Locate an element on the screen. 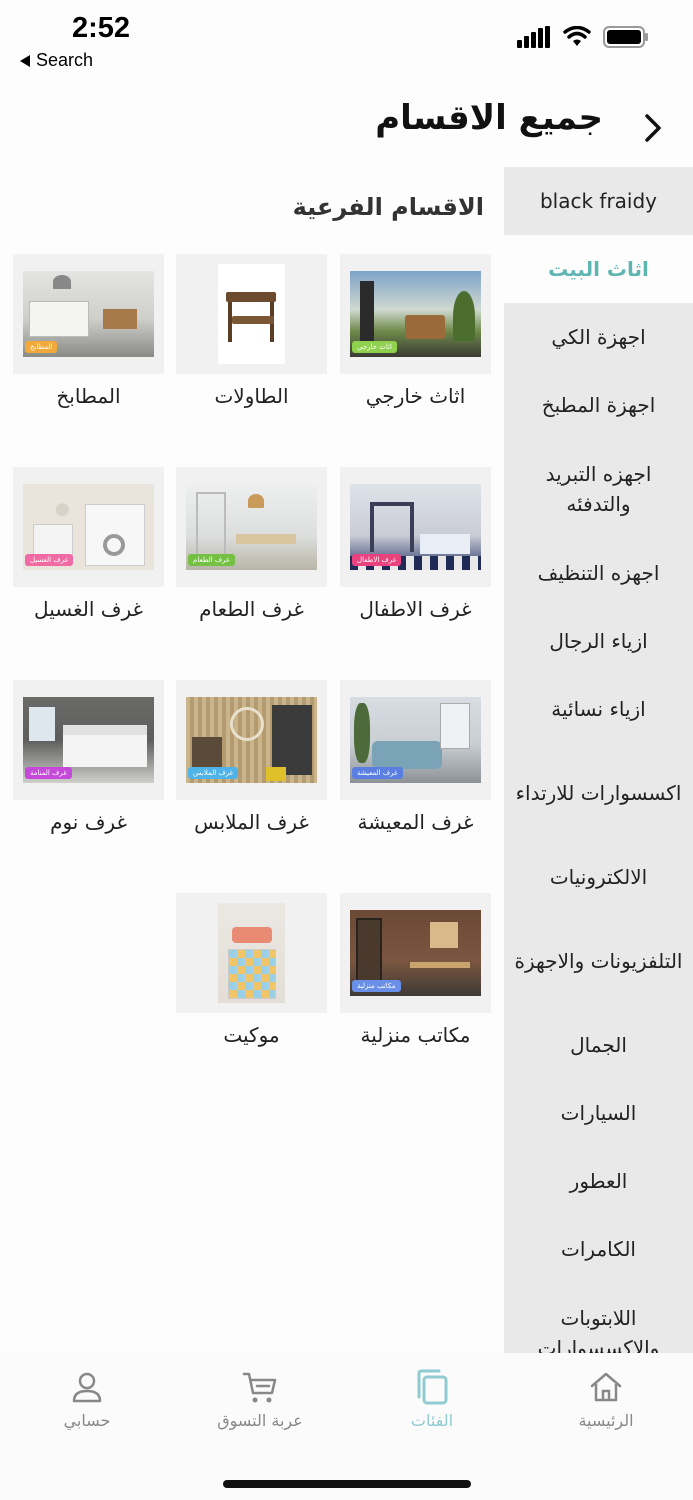 This screenshot has height=1500, width=693. nav-profile: حسابي is located at coordinates (87, 1398).